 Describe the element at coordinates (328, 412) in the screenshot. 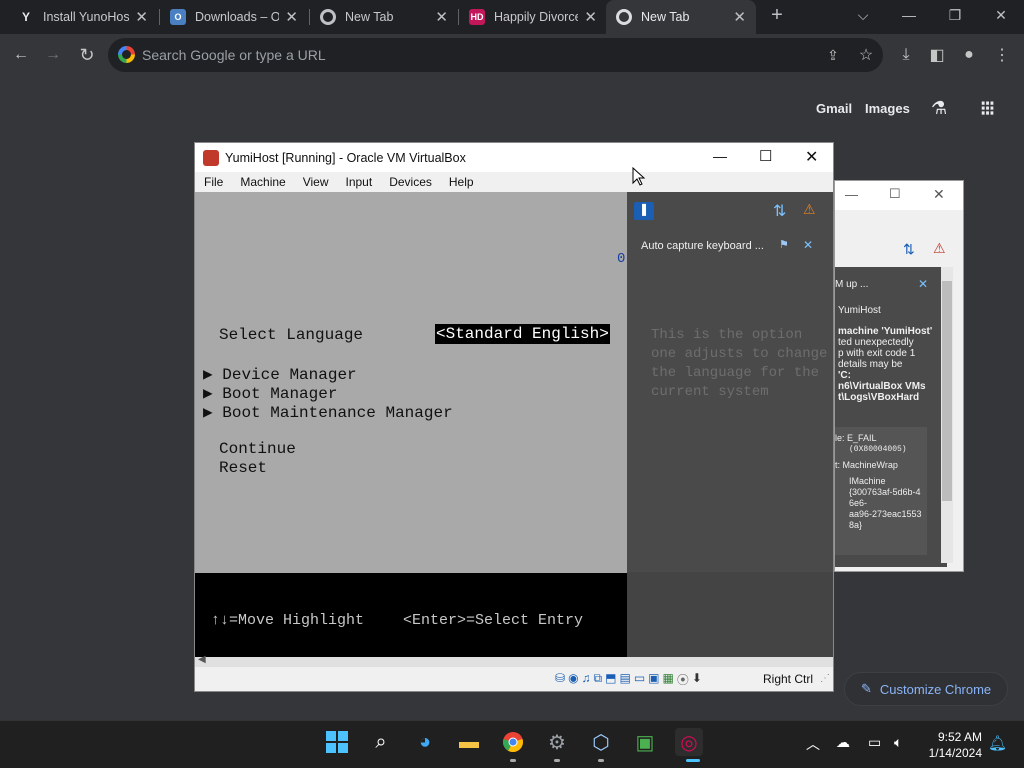

I see `menu-item-boot-maintenance: ▶ Boot Maintenance Manager` at that location.